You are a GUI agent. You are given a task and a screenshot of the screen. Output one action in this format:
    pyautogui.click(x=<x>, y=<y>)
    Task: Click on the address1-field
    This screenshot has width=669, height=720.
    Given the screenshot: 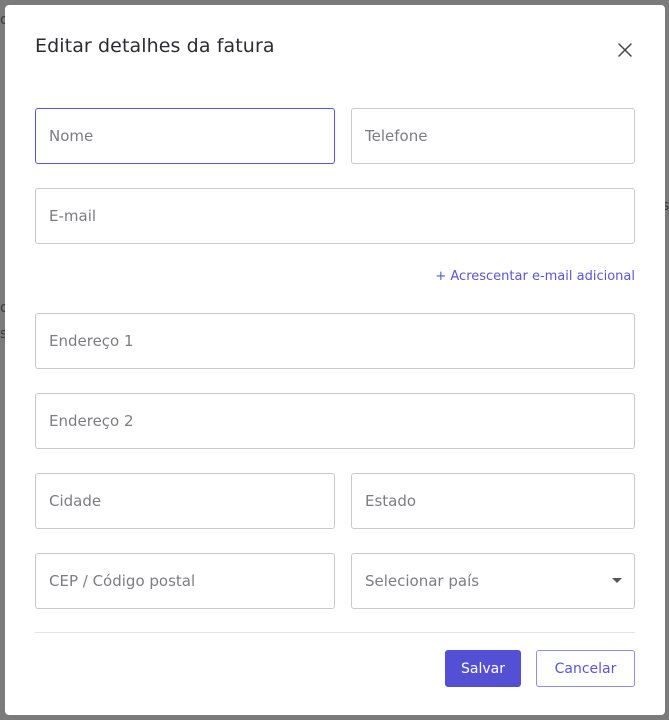 What is the action you would take?
    pyautogui.click(x=335, y=341)
    